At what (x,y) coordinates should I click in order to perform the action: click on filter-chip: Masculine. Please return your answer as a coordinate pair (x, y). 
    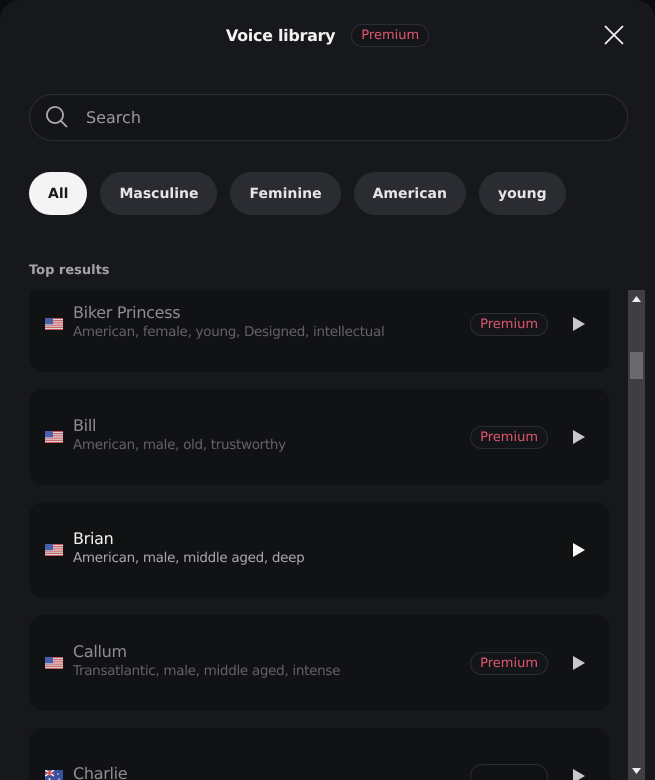
    Looking at the image, I should click on (159, 193).